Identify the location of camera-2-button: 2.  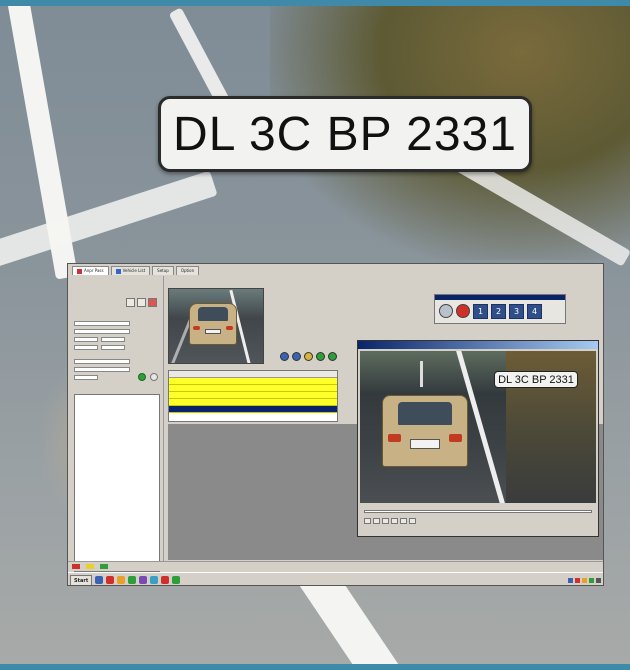
(498, 311).